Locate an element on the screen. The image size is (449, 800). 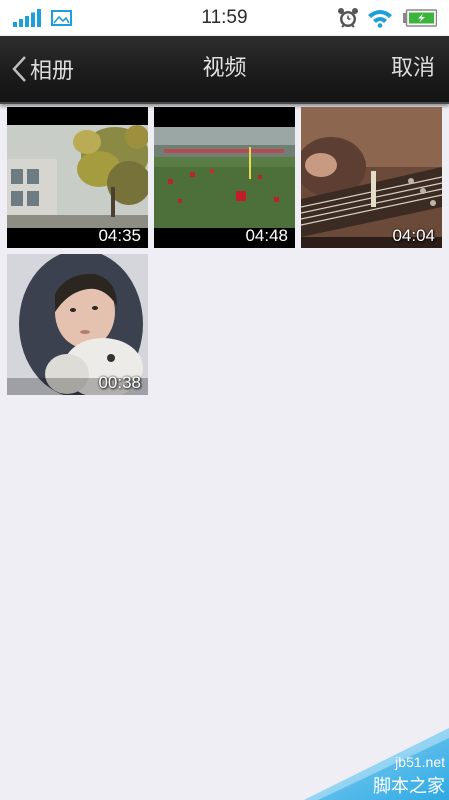
navigation-bar: 相册 视频 取消 is located at coordinates (224, 70).